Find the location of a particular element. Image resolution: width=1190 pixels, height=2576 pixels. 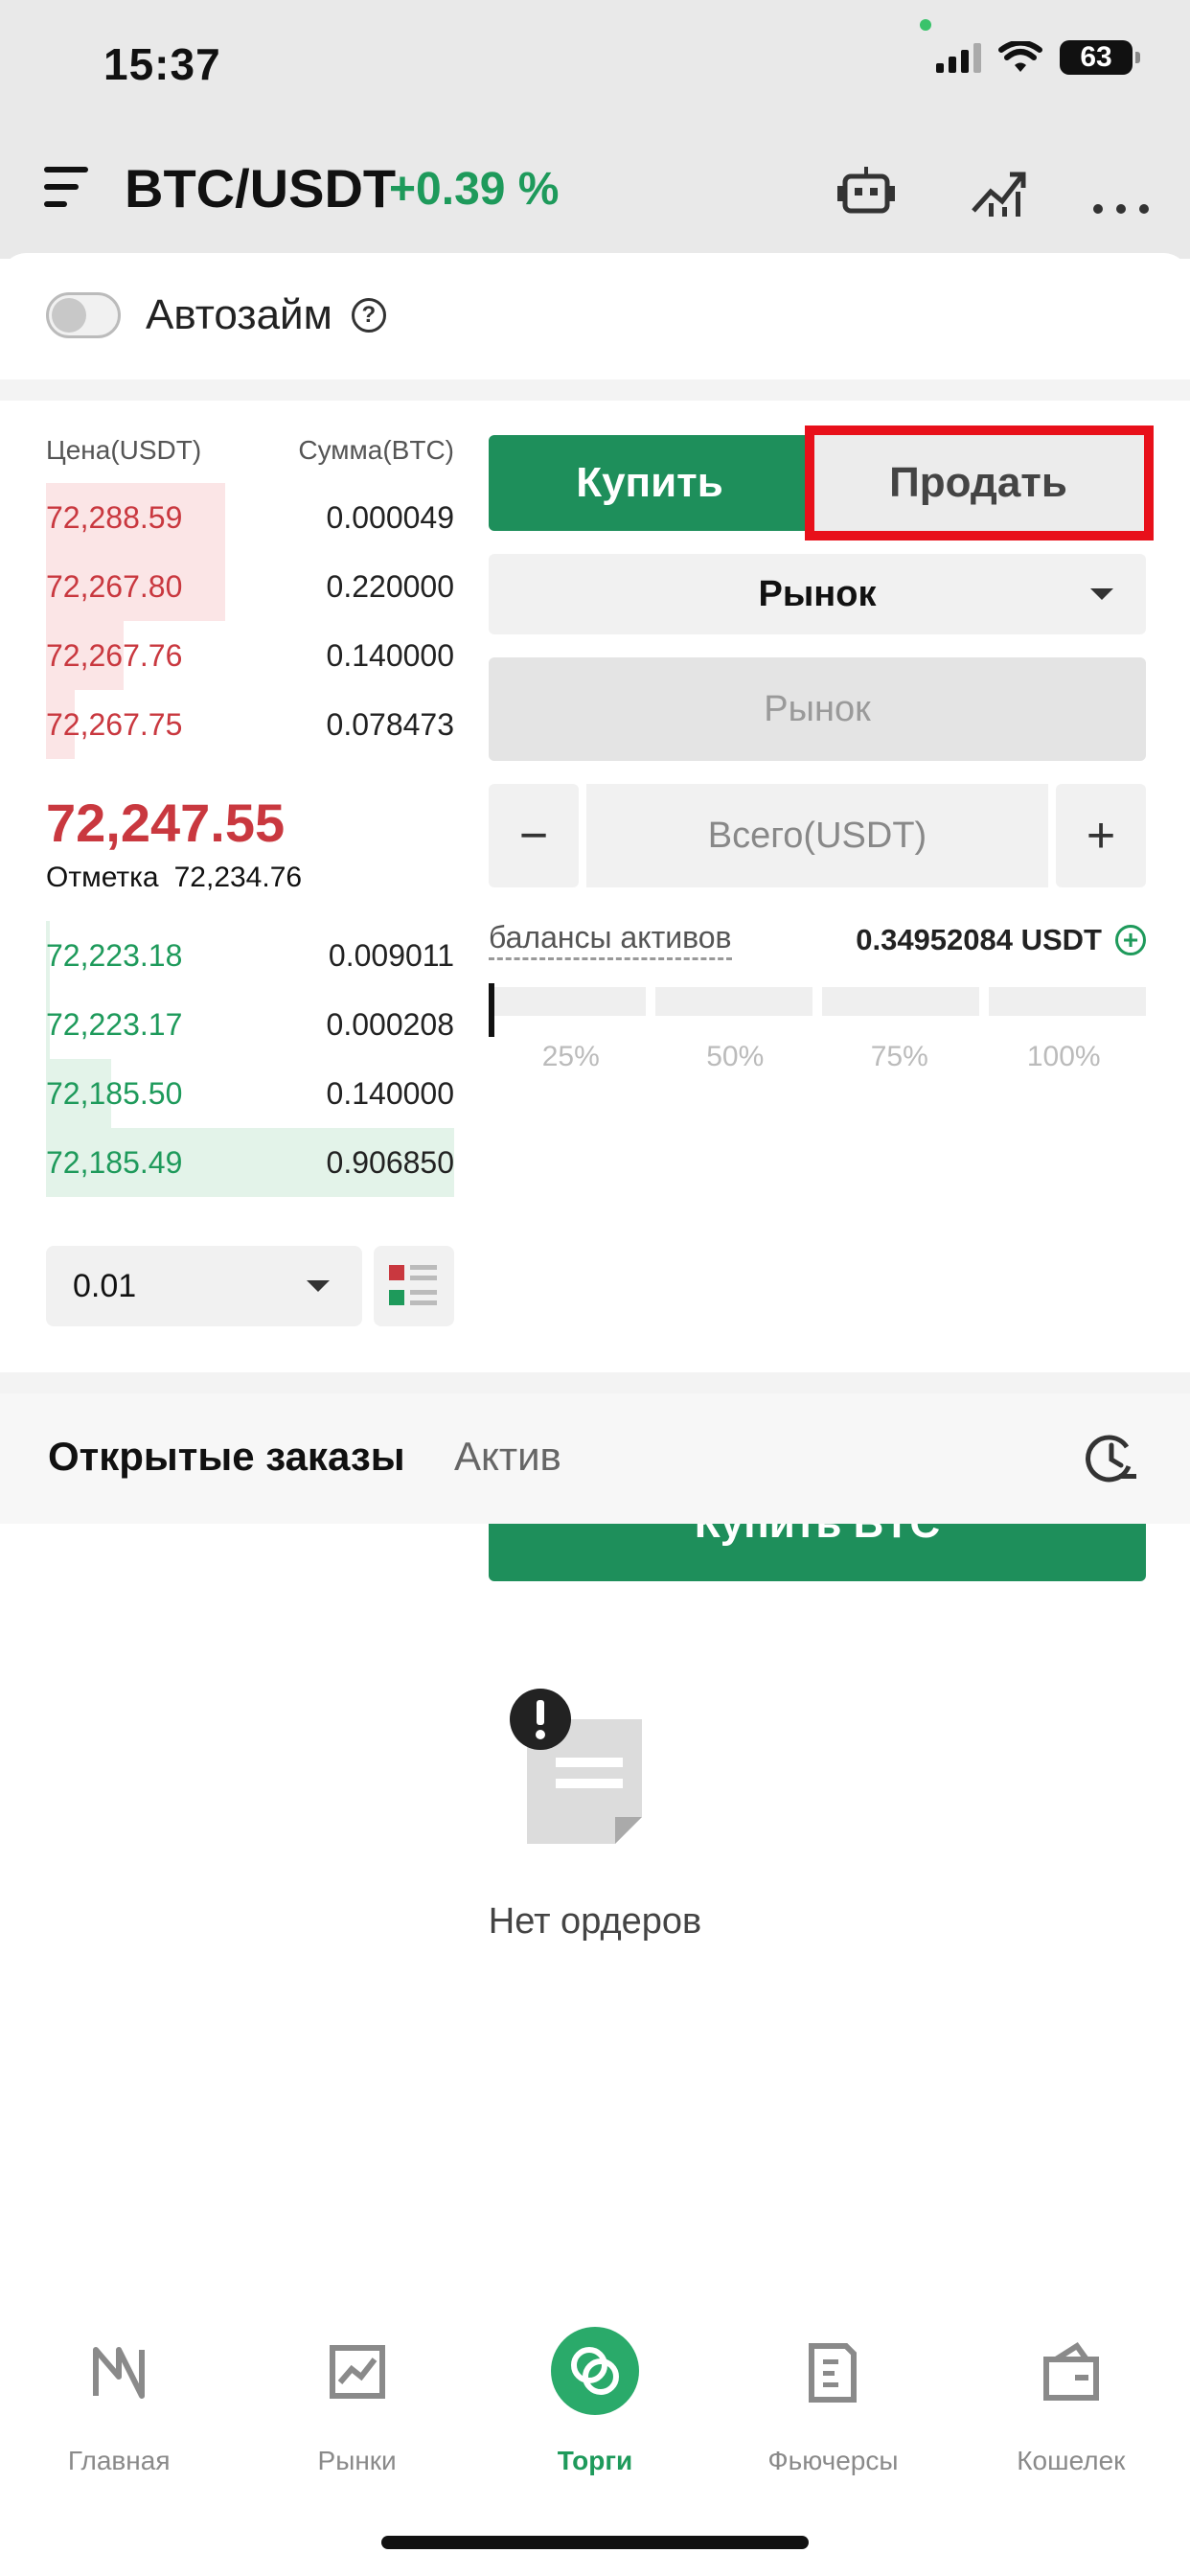

pair-change: +0.39 % is located at coordinates (475, 189).